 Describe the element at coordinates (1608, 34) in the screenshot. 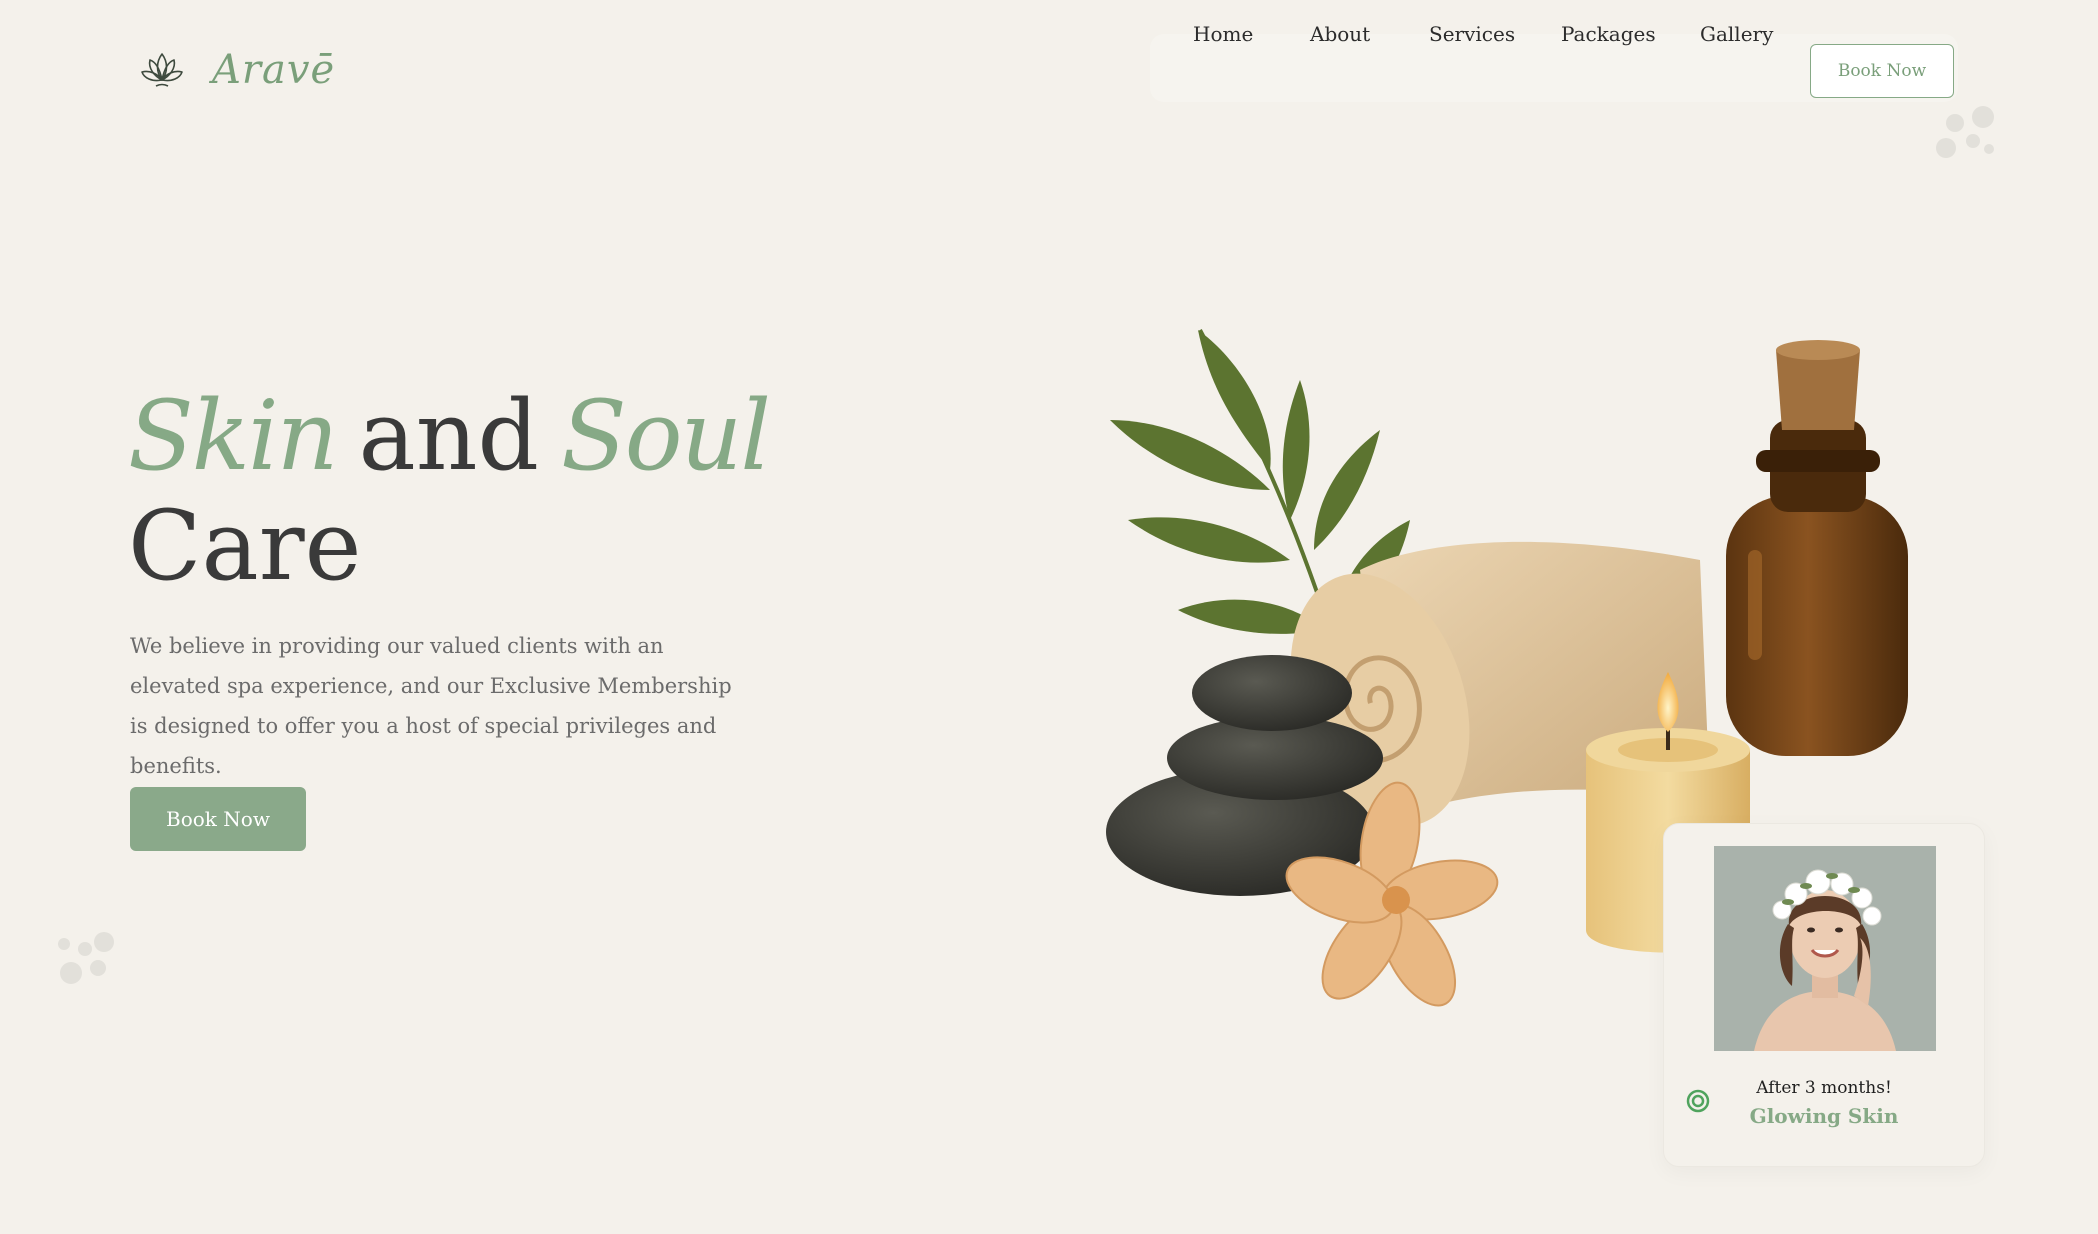

I see `nav-item-packages: Packages` at that location.